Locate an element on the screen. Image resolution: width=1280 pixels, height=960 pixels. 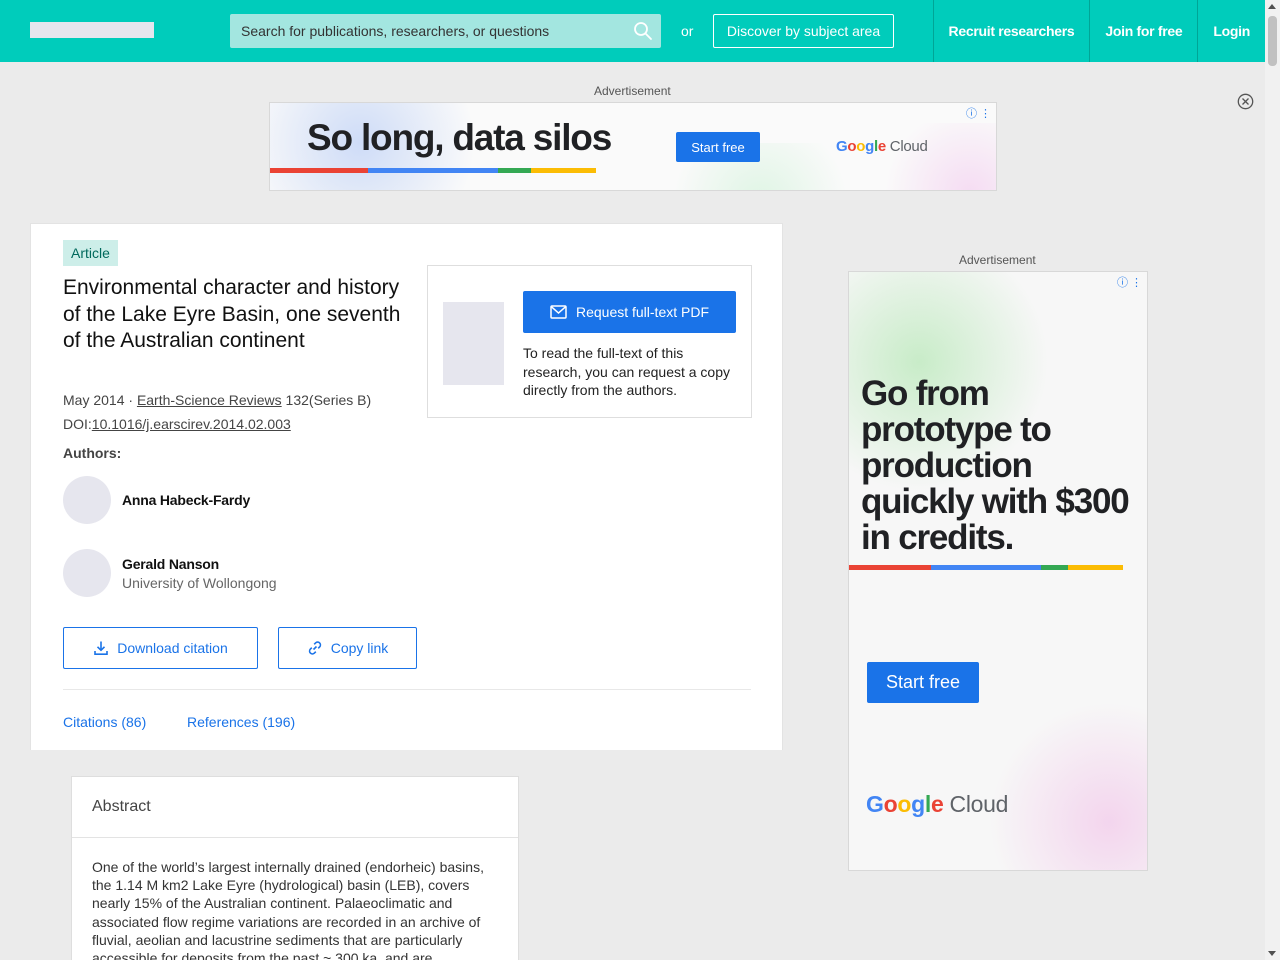
search-input is located at coordinates (445, 31).